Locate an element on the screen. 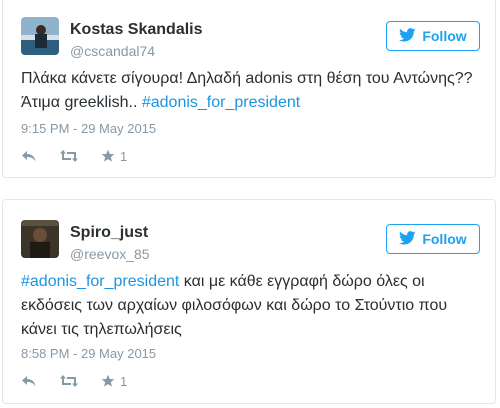  tweet-text-line: κάνει τις τηλεπωλήσεις is located at coordinates (101, 329).